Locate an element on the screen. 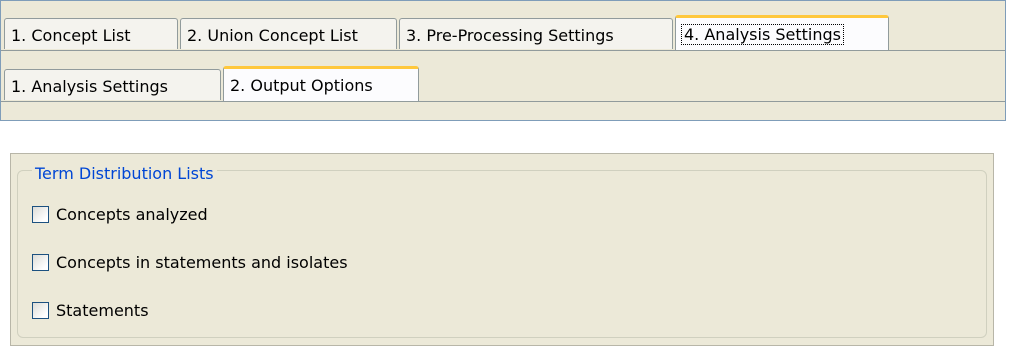 The height and width of the screenshot is (347, 1009). subtab-analysis-settings: 1. Analysis Settings is located at coordinates (112, 84).